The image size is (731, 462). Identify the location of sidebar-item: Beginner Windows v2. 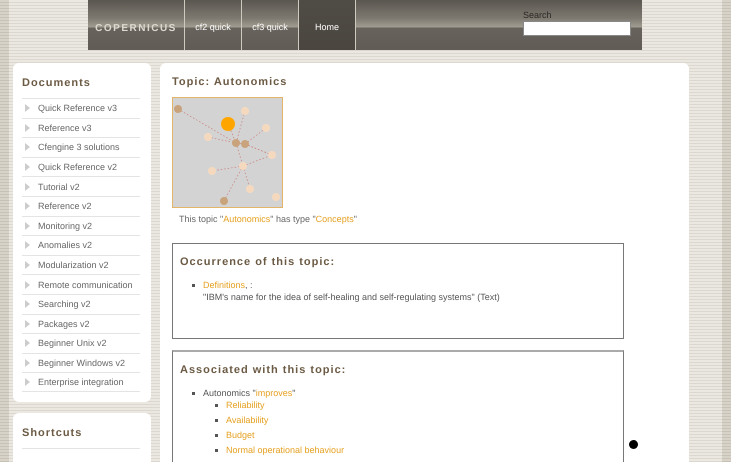
(81, 362).